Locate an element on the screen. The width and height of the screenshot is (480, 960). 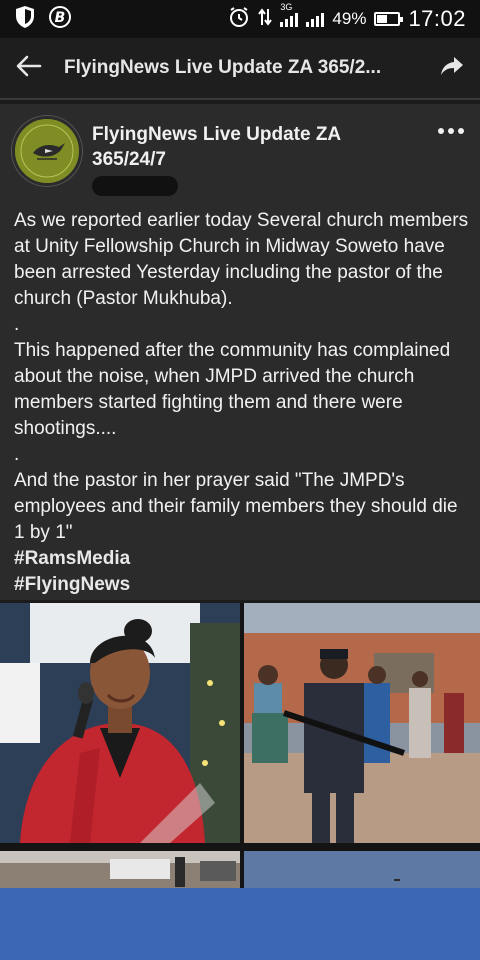
photo-pastor is located at coordinates (120, 723).